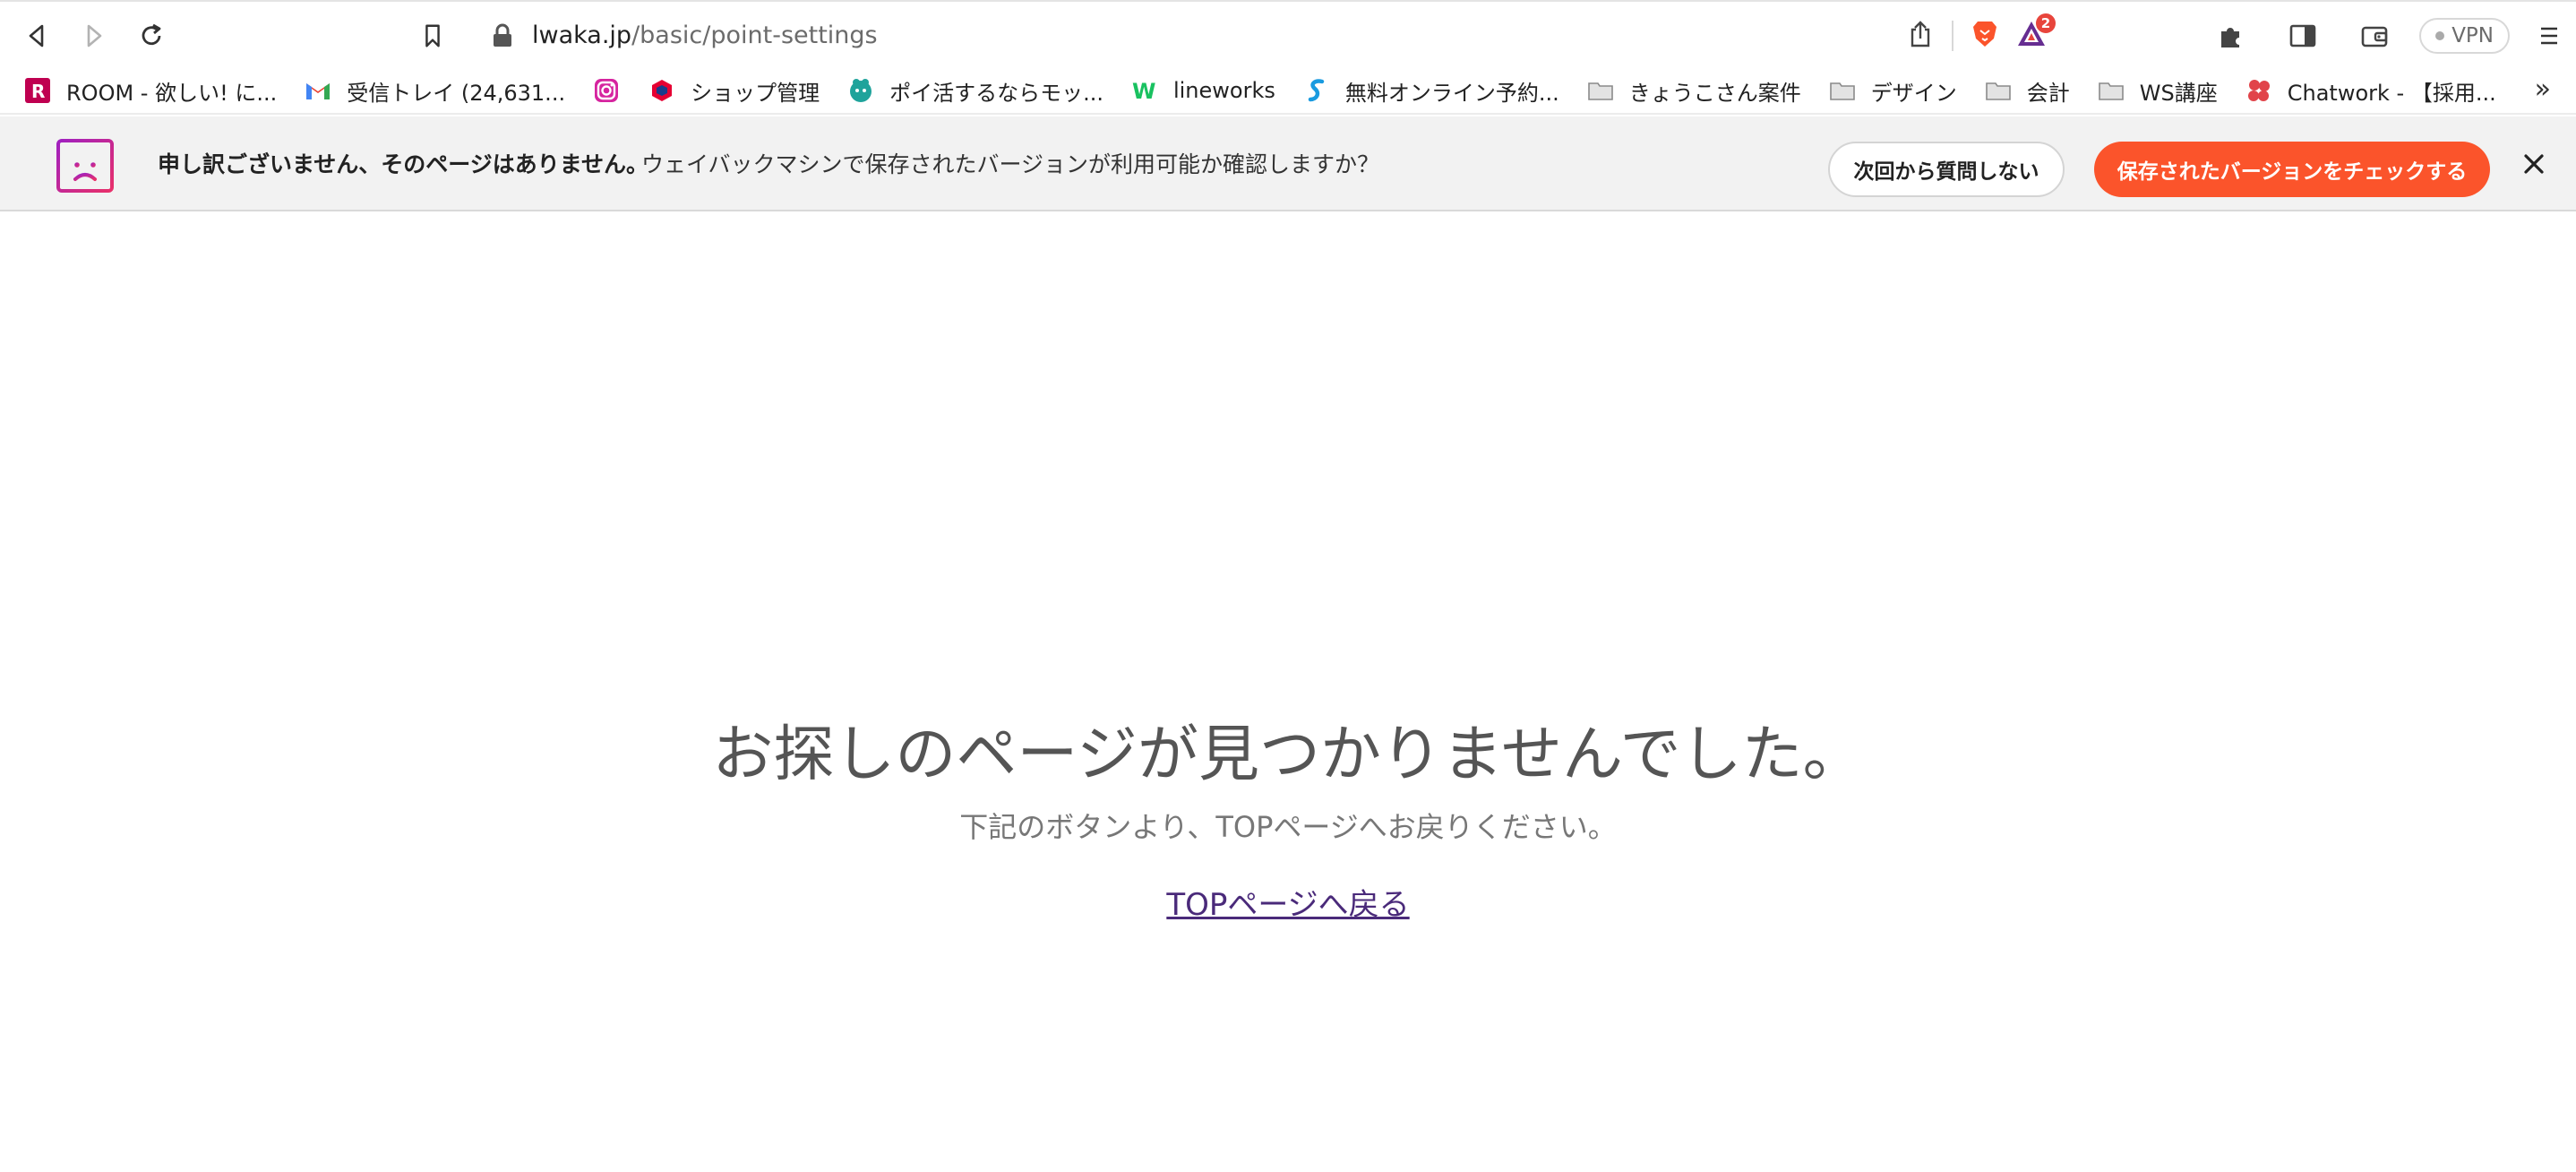  What do you see at coordinates (318, 90) in the screenshot?
I see `gmail-icon` at bounding box center [318, 90].